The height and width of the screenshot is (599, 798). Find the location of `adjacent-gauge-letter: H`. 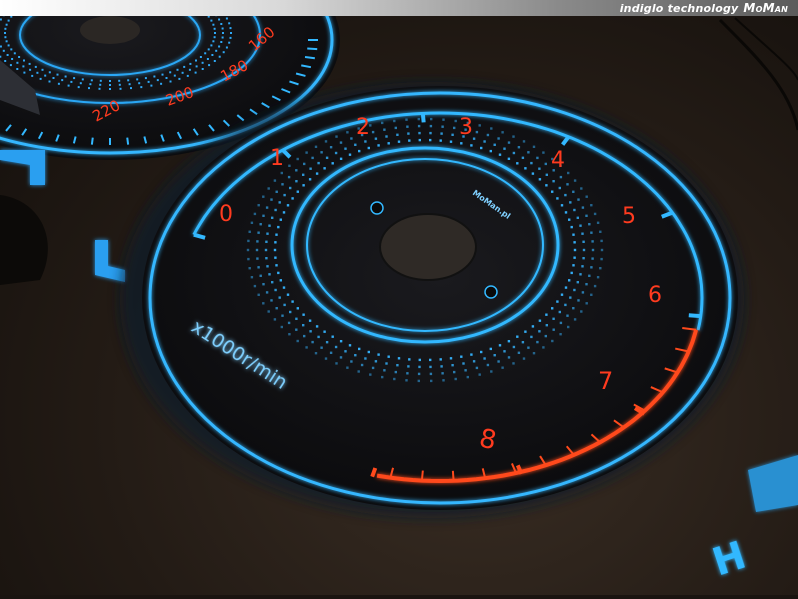

adjacent-gauge-letter: H is located at coordinates (729, 559).